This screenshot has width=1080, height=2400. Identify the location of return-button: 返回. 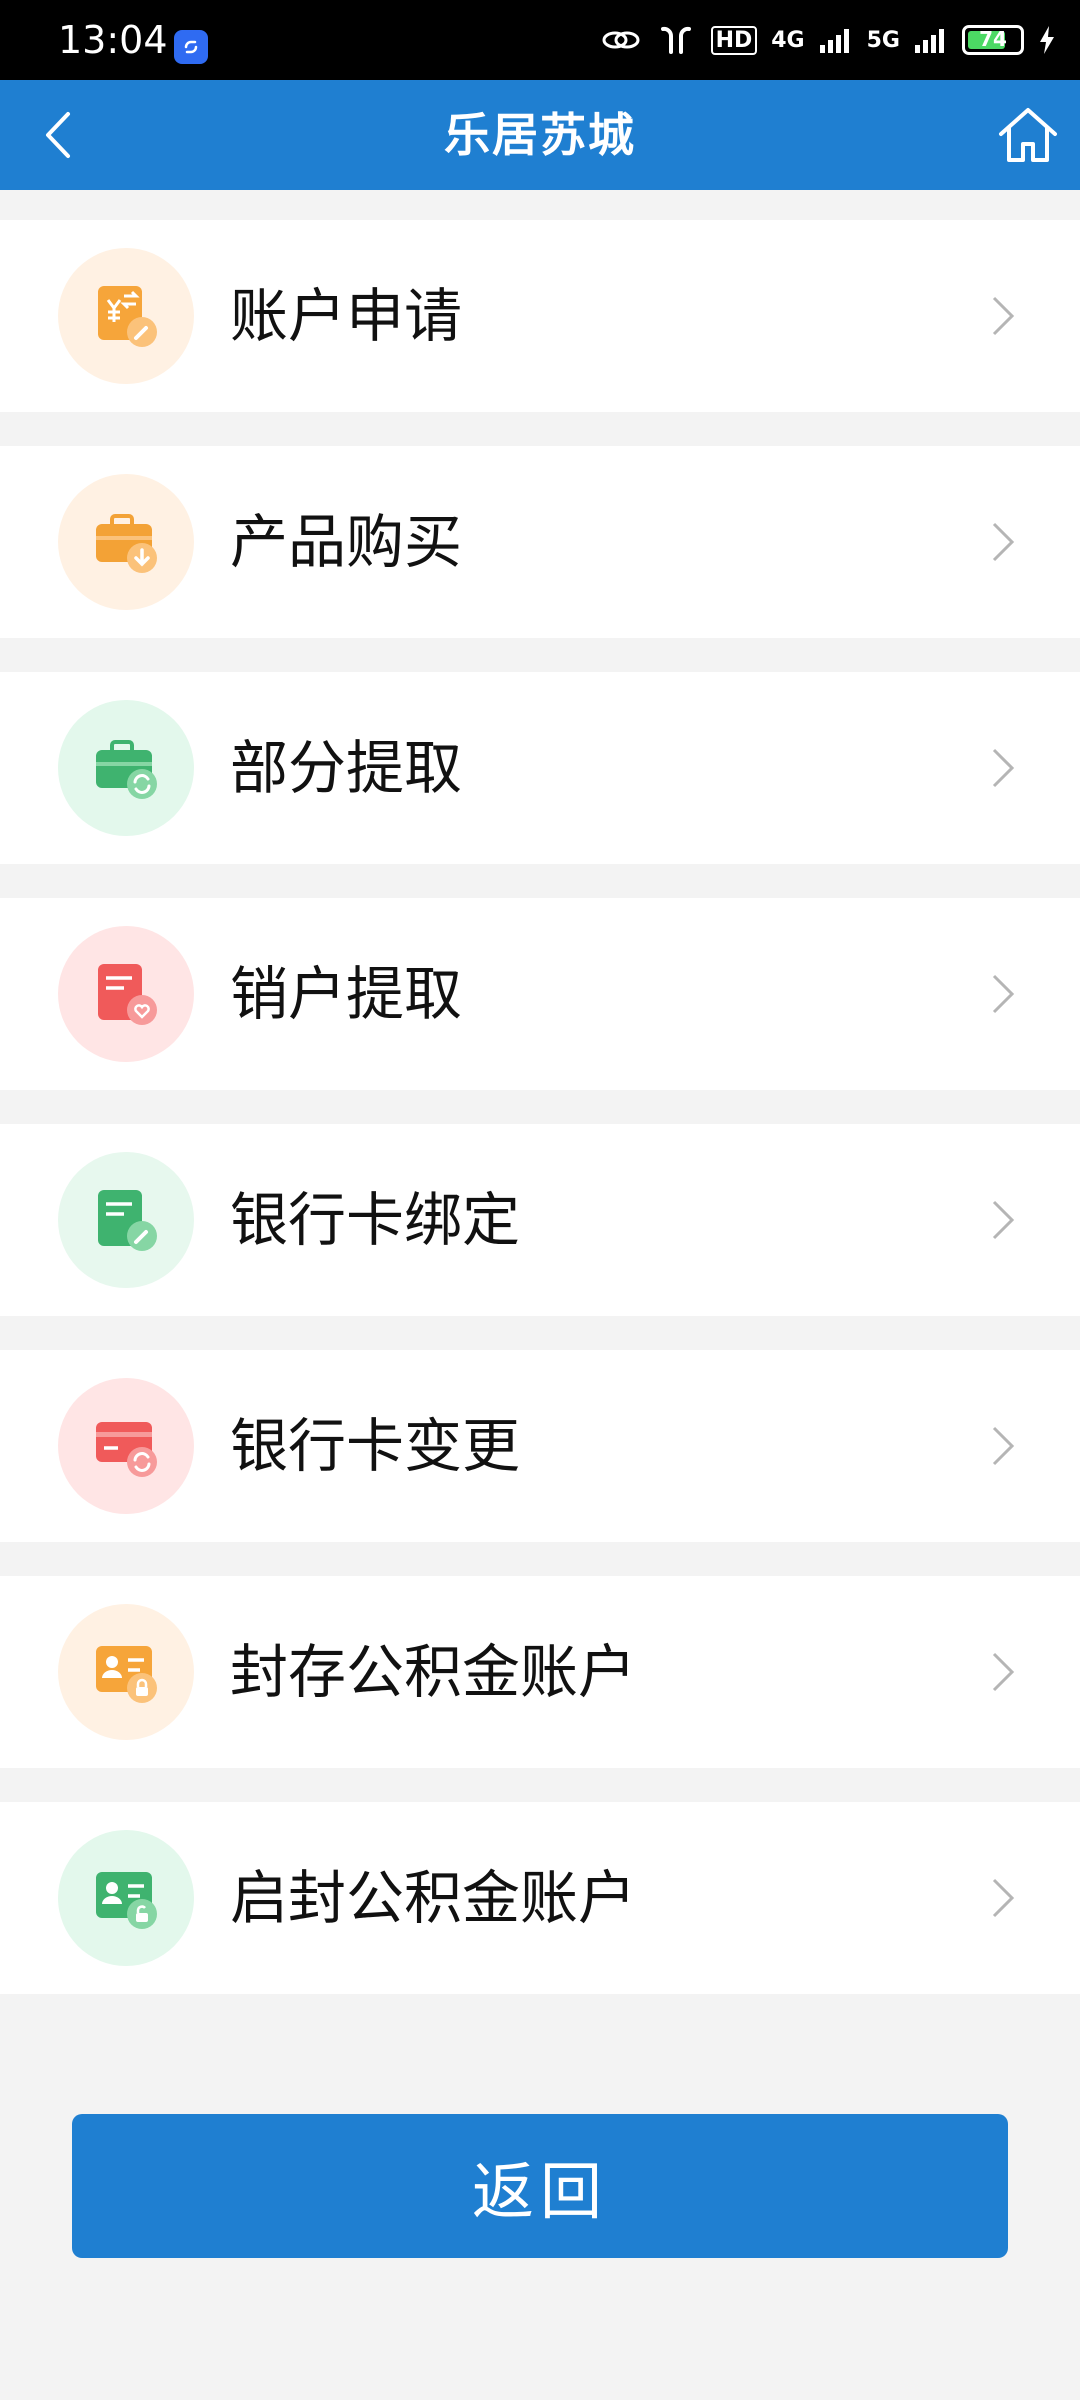
(540, 2186).